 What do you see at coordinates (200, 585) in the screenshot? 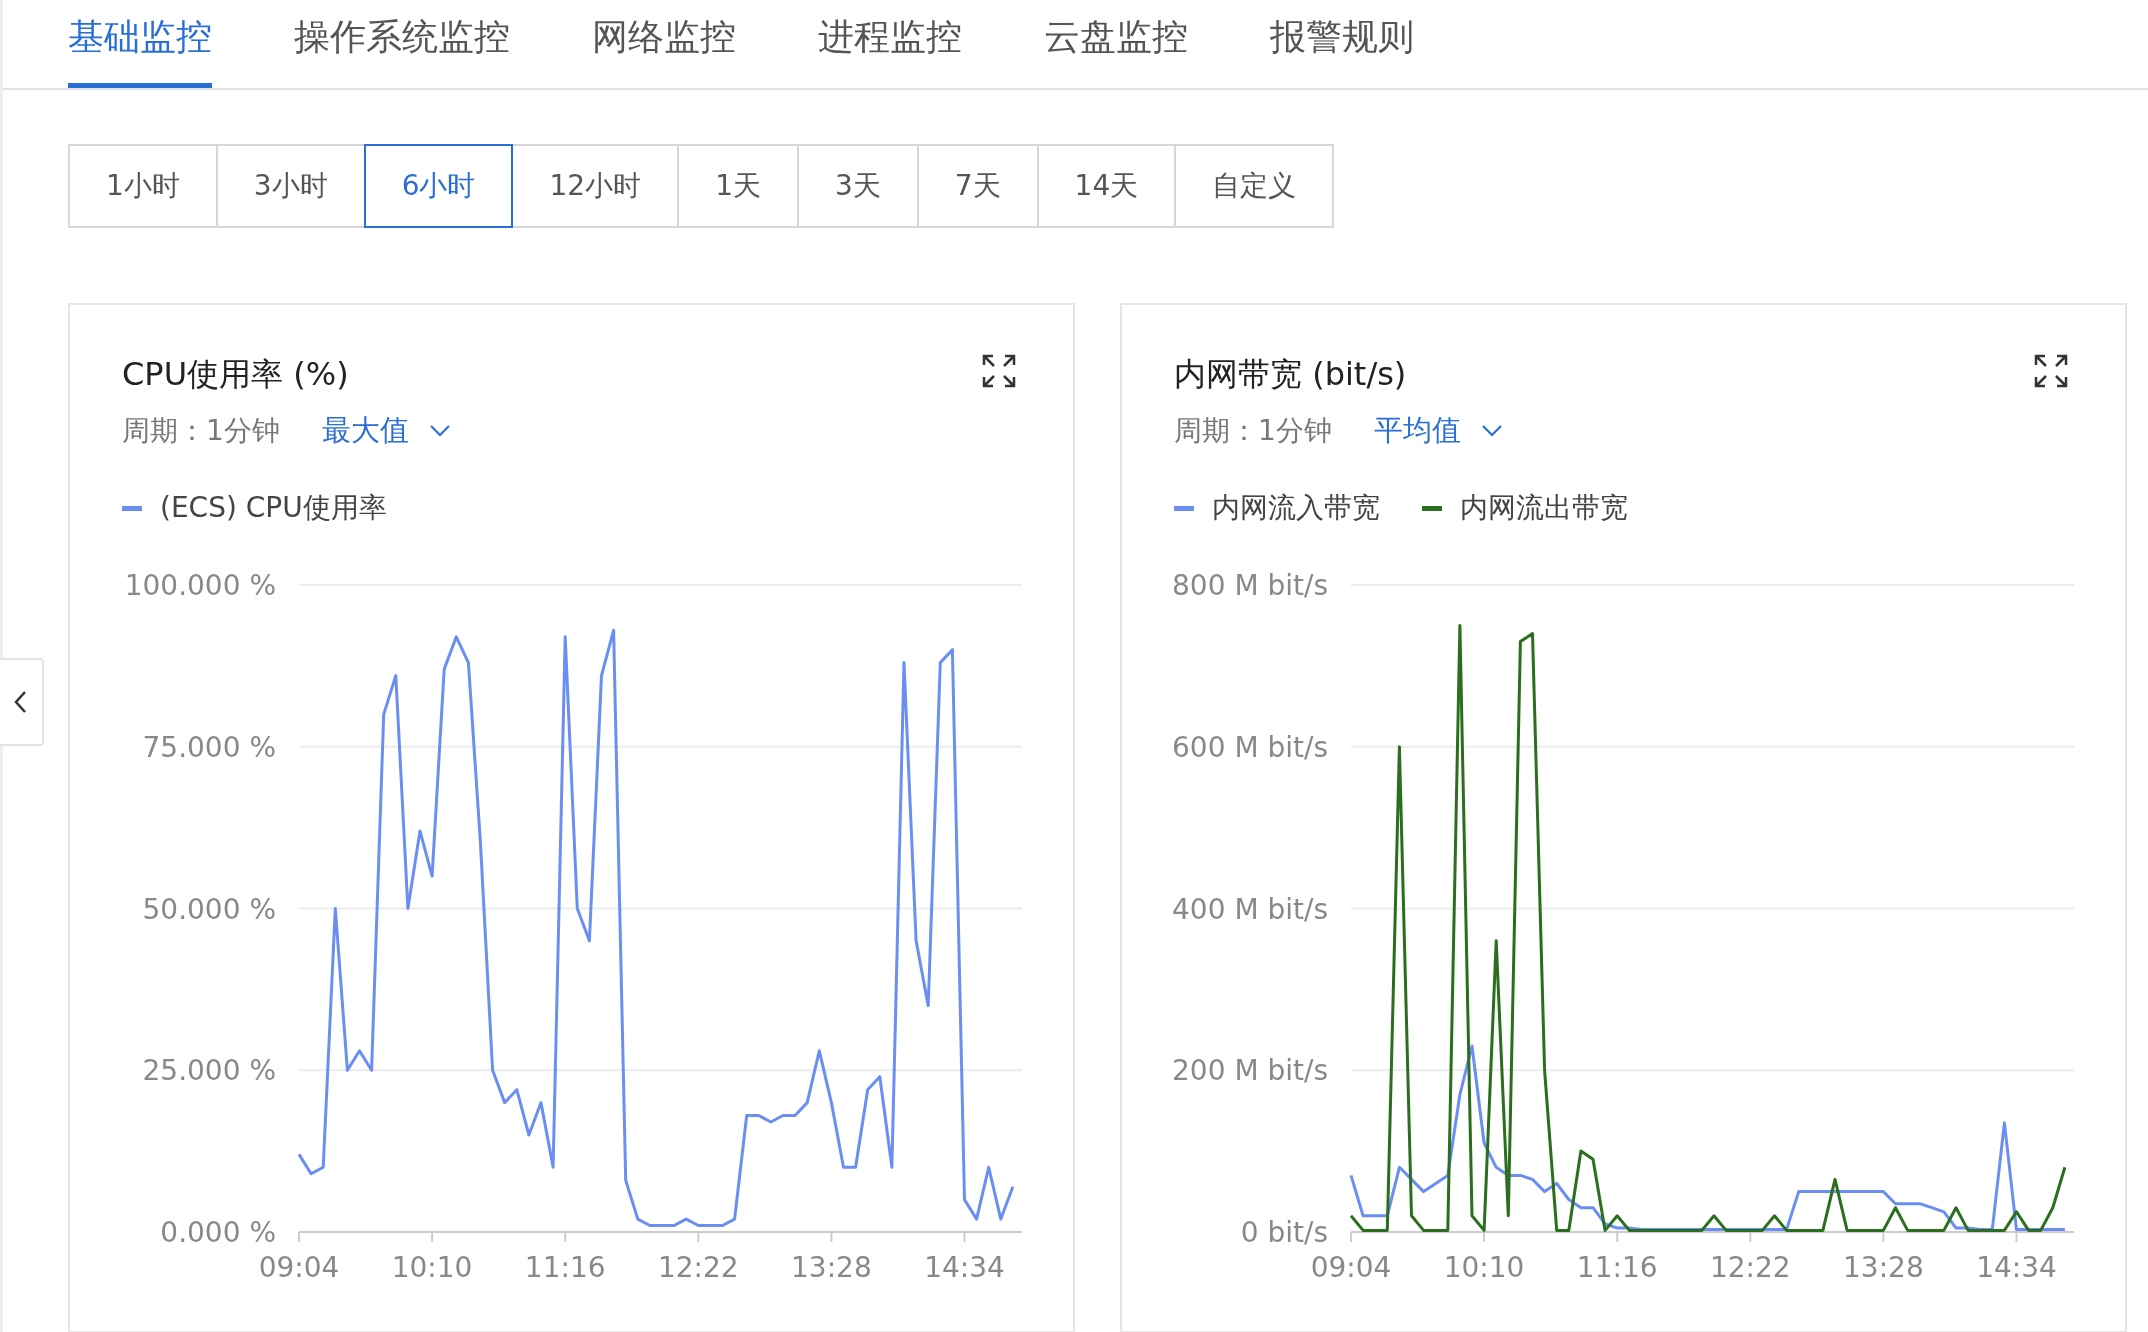
I see `y-axis-label: 100.000 %` at bounding box center [200, 585].